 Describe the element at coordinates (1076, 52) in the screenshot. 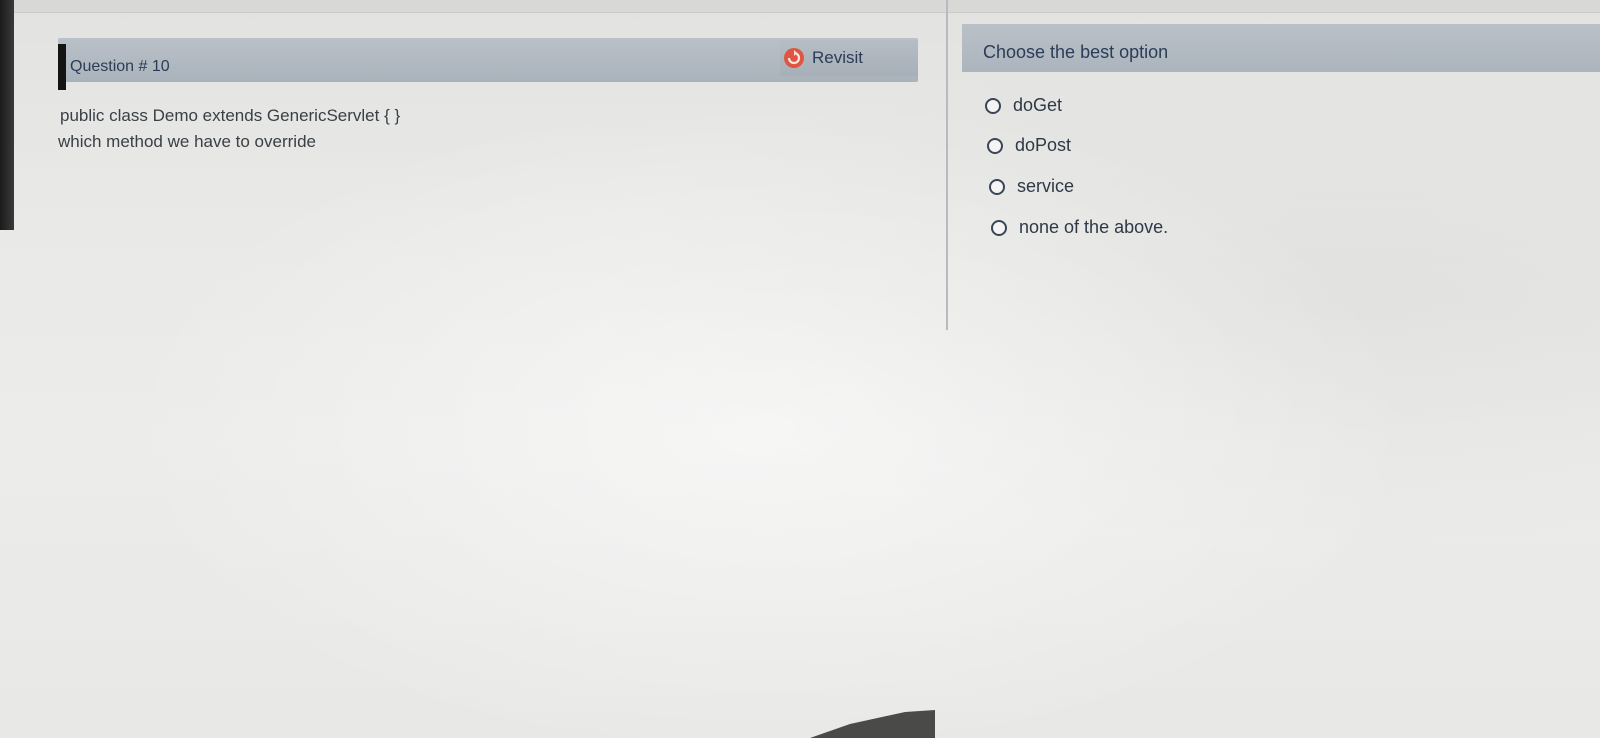

I see `options-title: Choose the best option` at that location.